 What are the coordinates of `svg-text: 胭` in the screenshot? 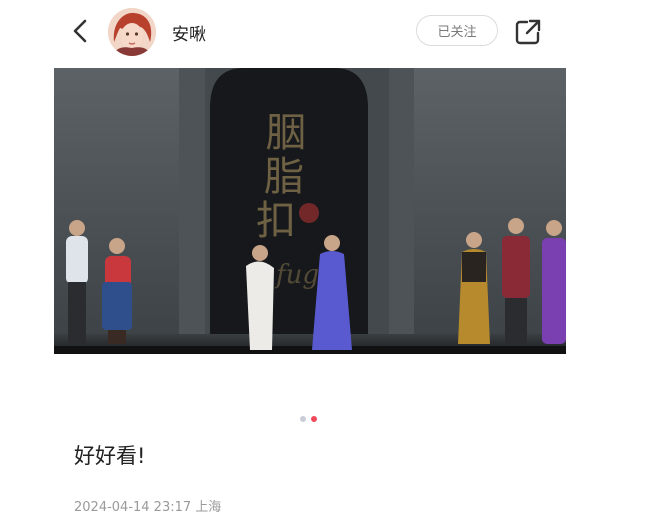 It's located at (286, 133).